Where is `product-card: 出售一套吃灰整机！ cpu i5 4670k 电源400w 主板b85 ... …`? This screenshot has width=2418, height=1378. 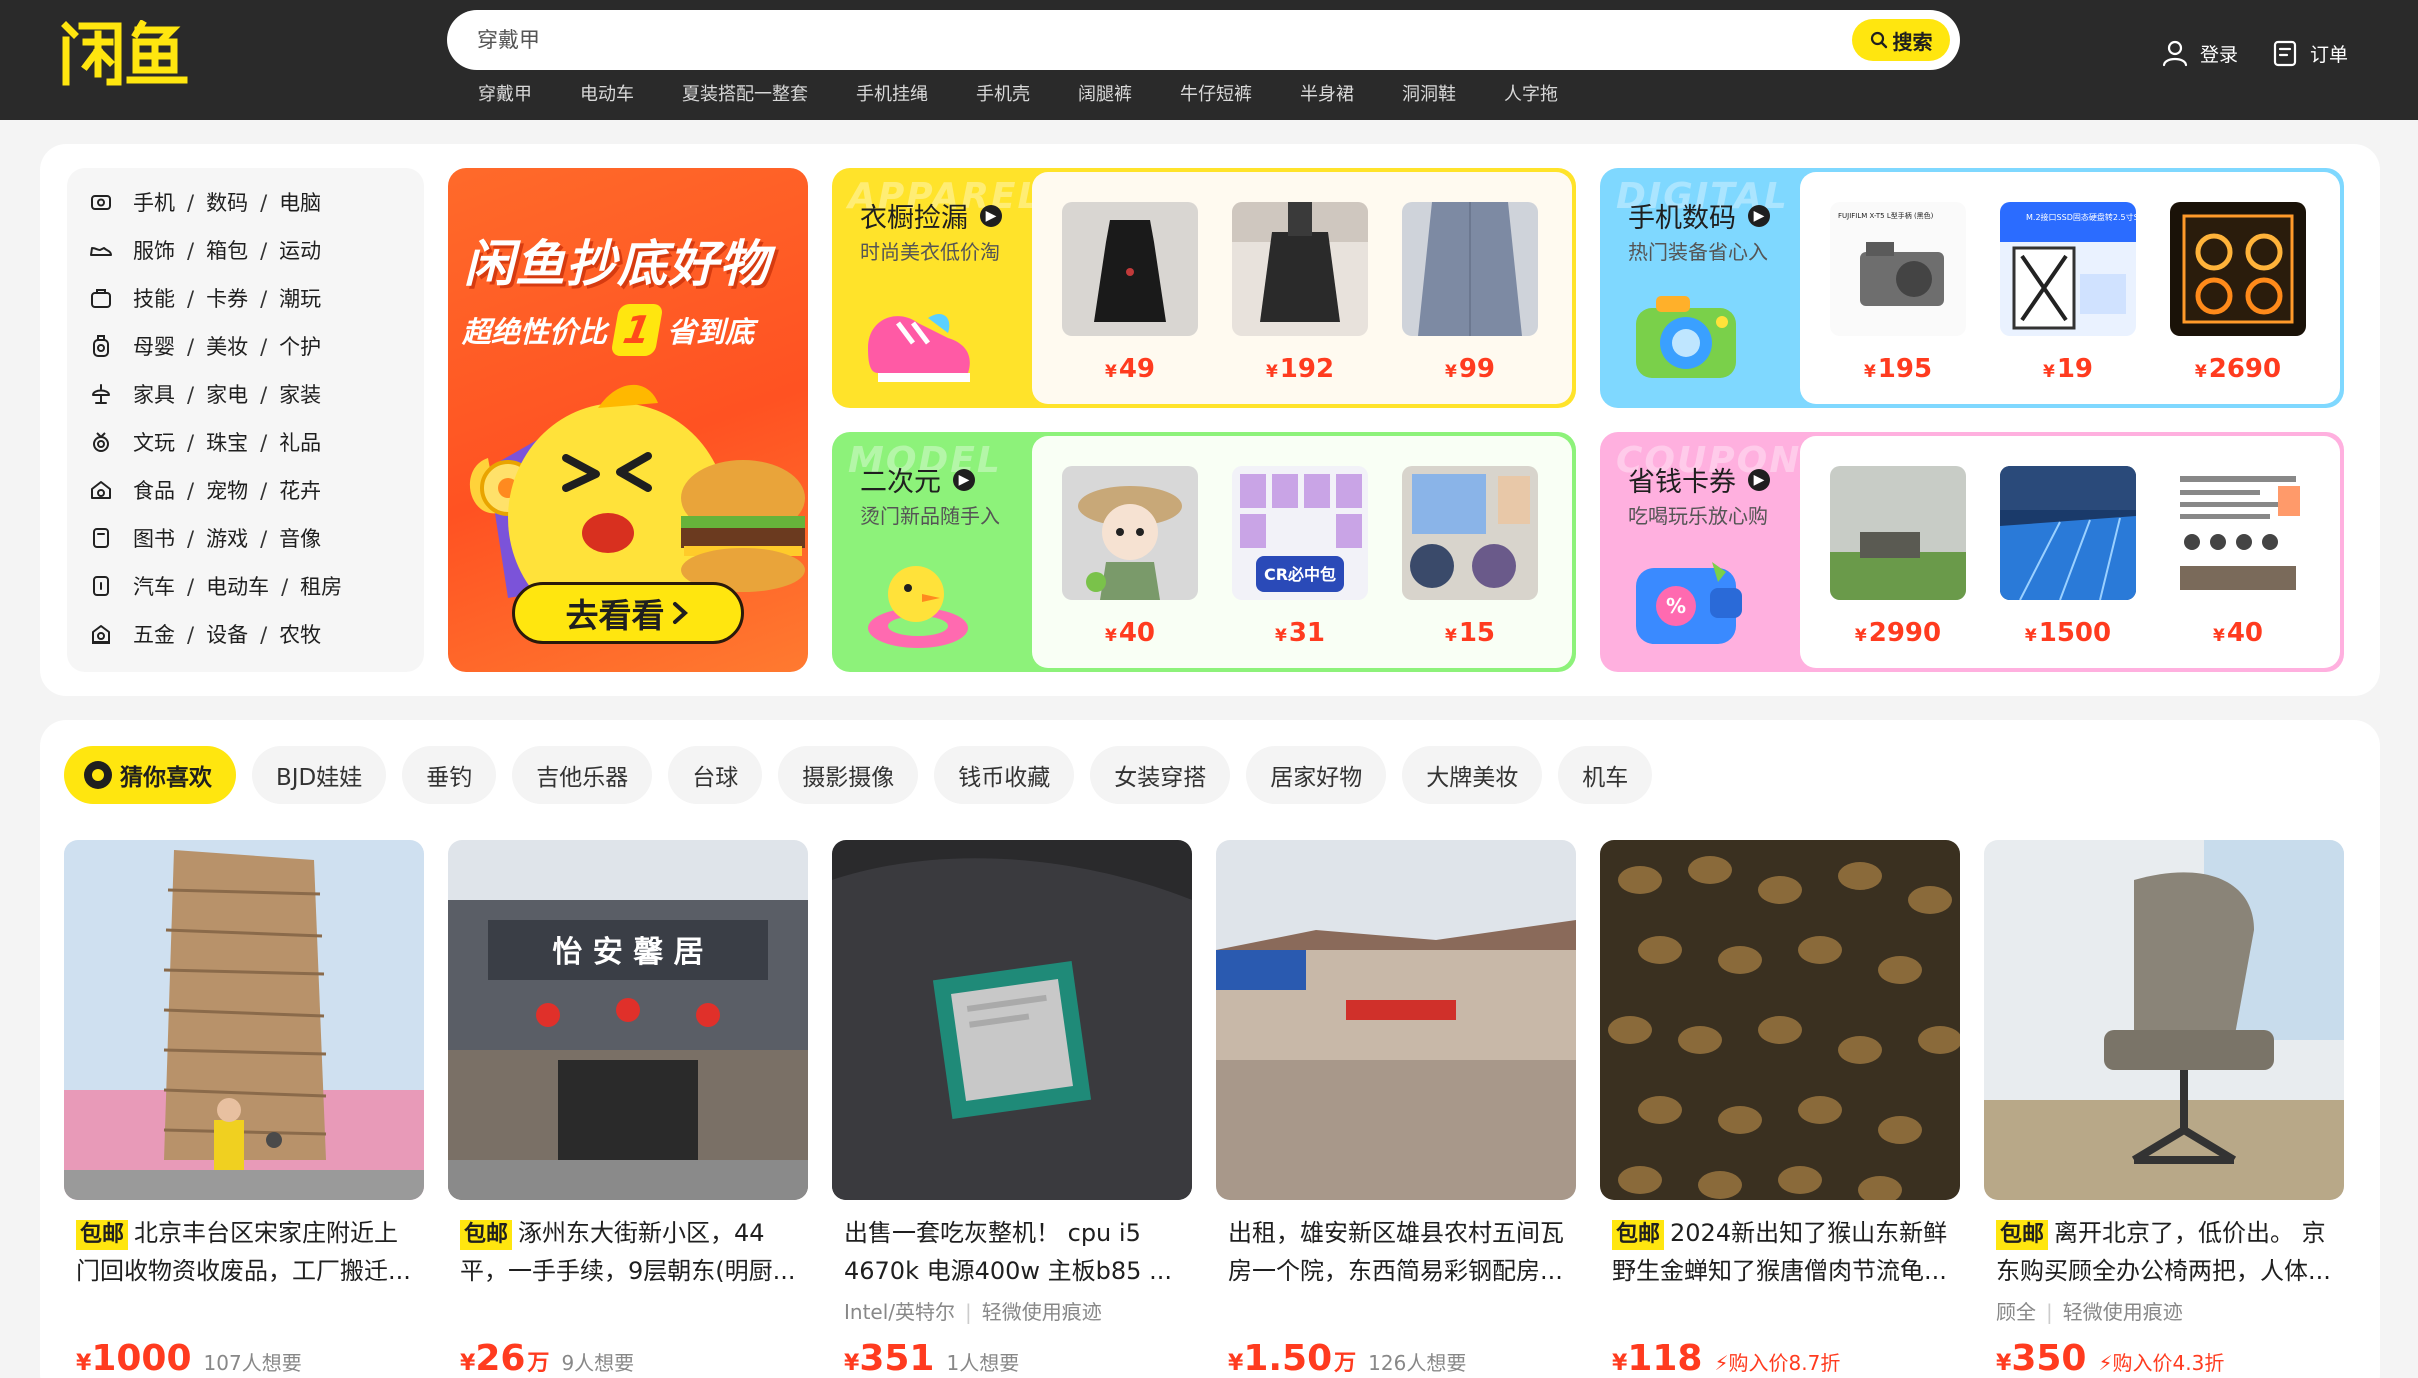 product-card: 出售一套吃灰整机！ cpu i5 4670k 电源400w 主板b85 ... … is located at coordinates (1012, 1109).